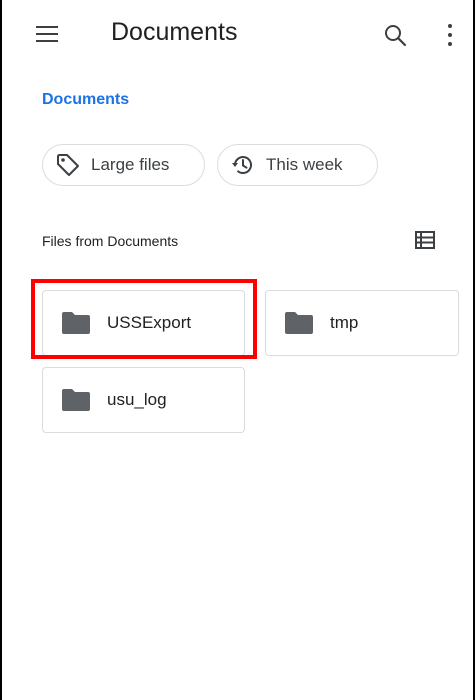 The height and width of the screenshot is (700, 475). I want to click on folder-item-usu-log: usu_log, so click(143, 400).